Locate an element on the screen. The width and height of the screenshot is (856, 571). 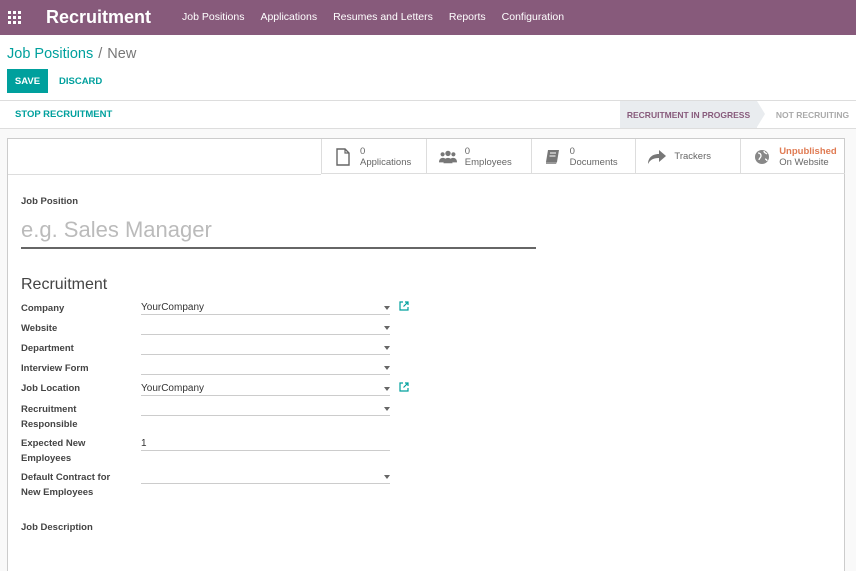
default-contract-label: Default Contract for New Employees is located at coordinates (65, 485).